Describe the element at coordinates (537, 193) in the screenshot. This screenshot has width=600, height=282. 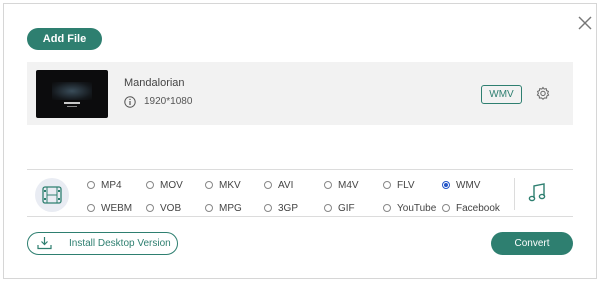
I see `music-icon` at that location.